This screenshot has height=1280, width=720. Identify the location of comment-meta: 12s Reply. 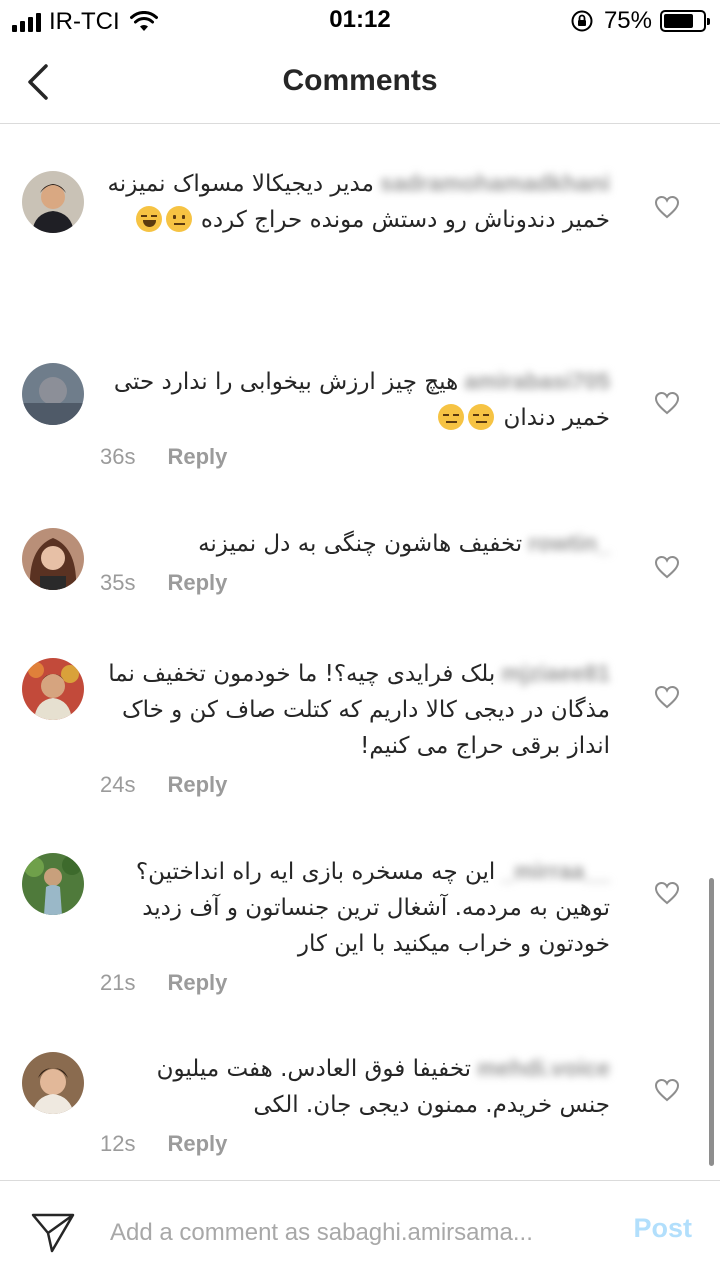
(355, 1144).